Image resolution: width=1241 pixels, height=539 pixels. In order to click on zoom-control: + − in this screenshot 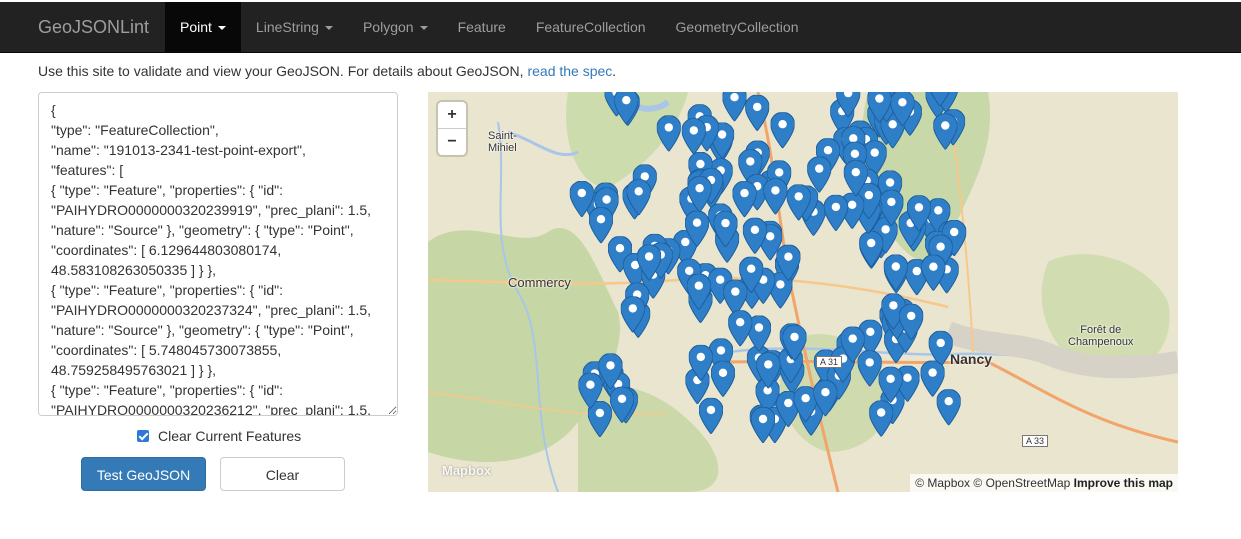, I will do `click(452, 128)`.